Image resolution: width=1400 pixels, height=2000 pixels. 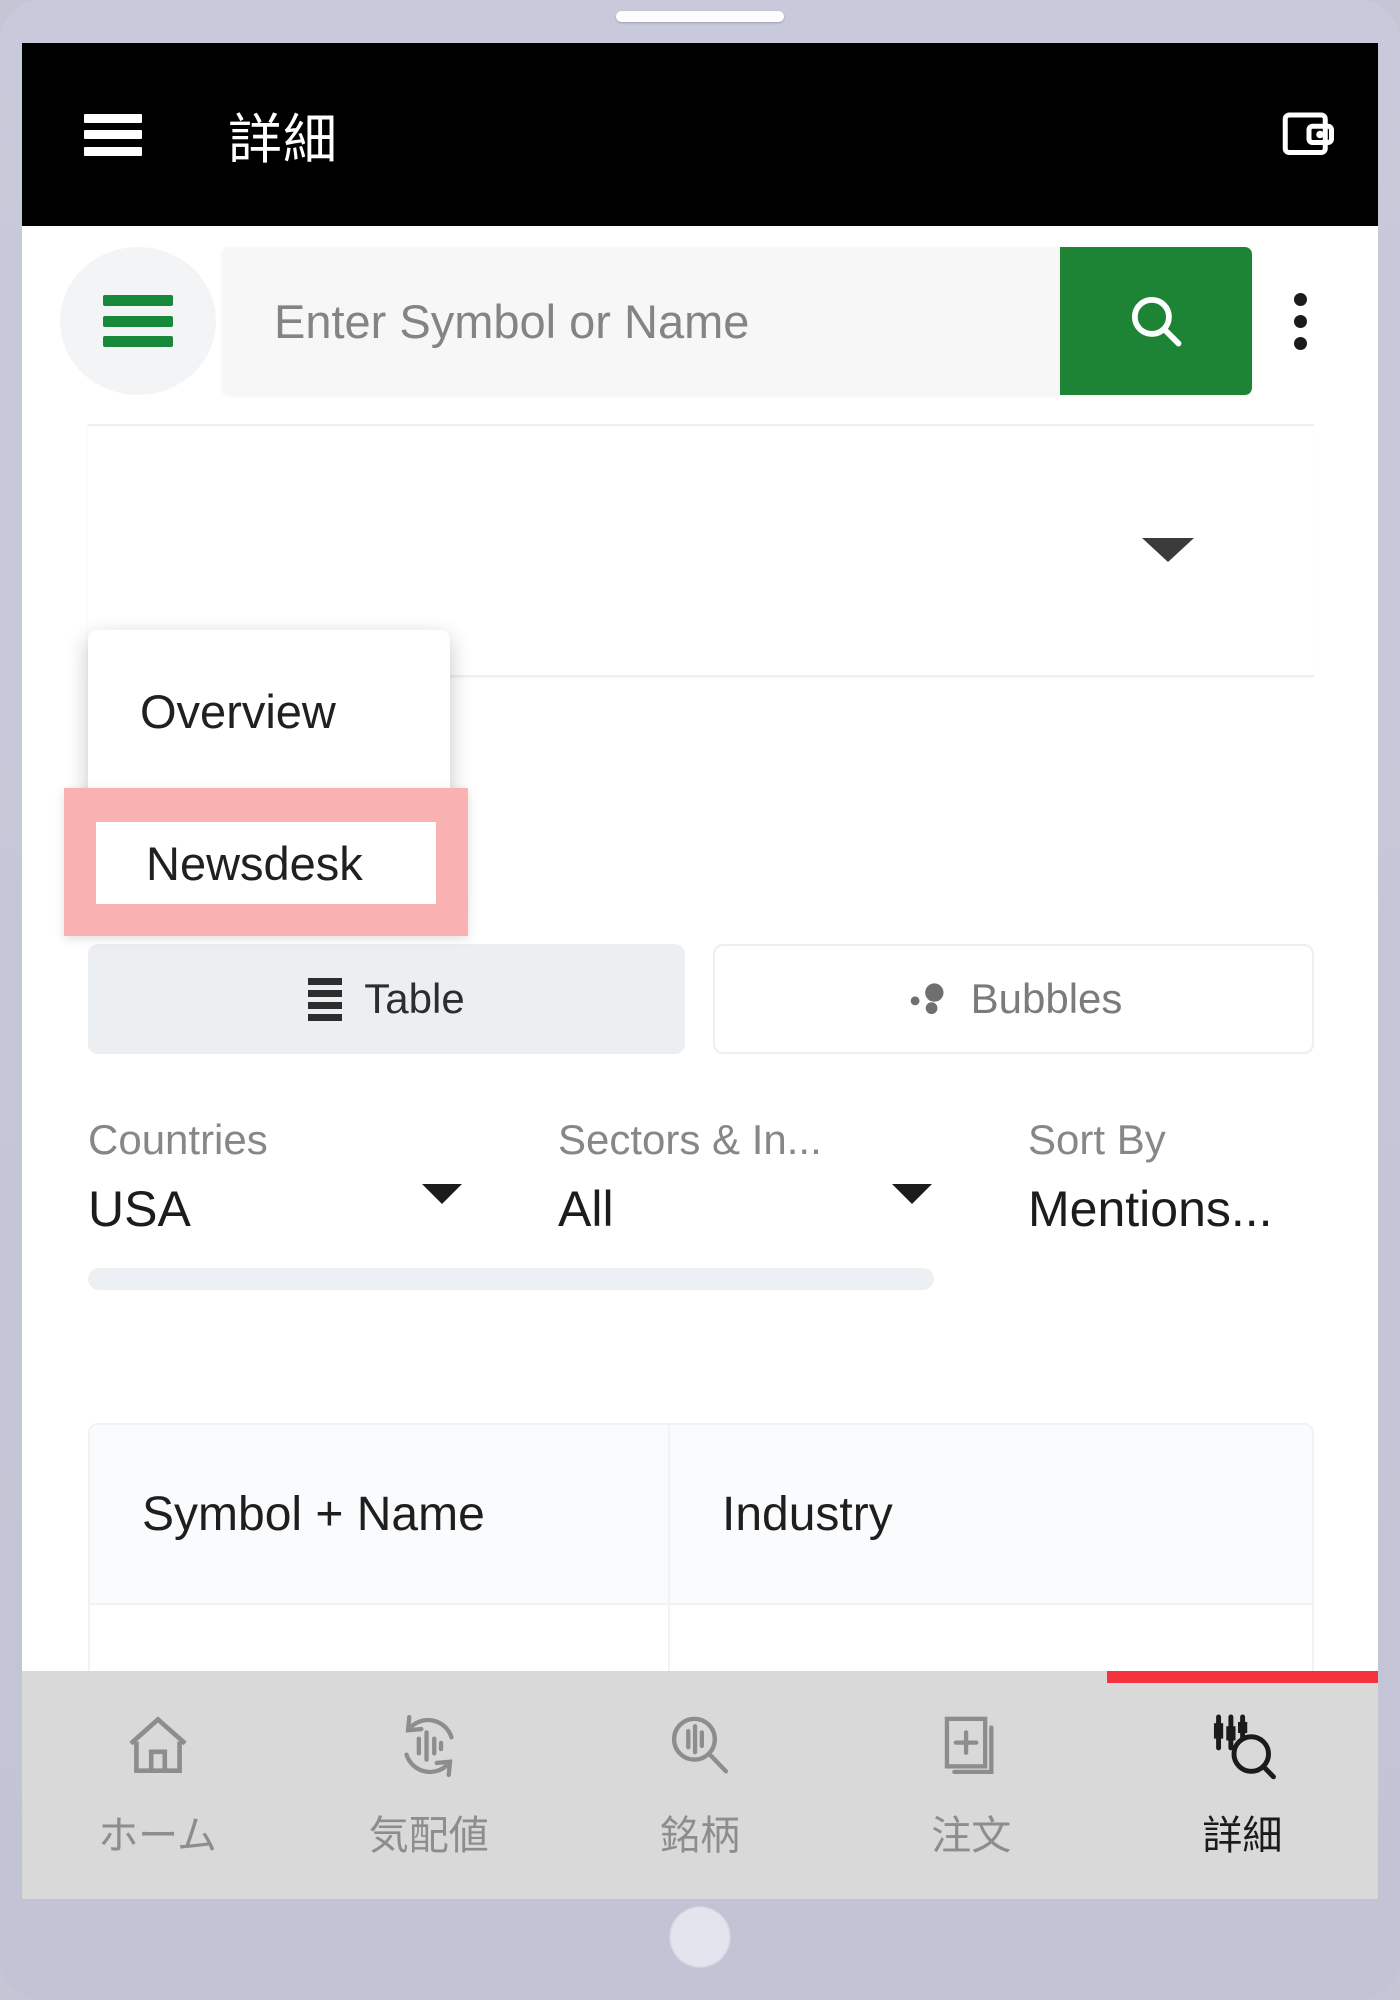 I want to click on list-icon, so click(x=325, y=999).